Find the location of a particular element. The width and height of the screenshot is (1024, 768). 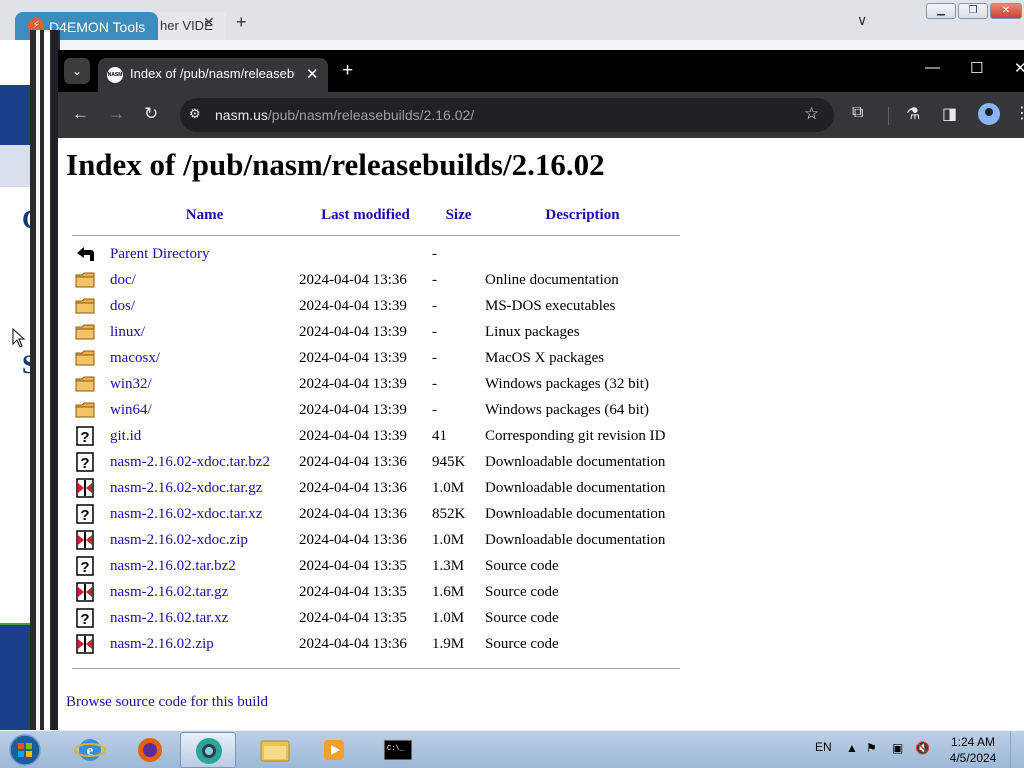

bookmark-star-icon: ☆ is located at coordinates (811, 114).